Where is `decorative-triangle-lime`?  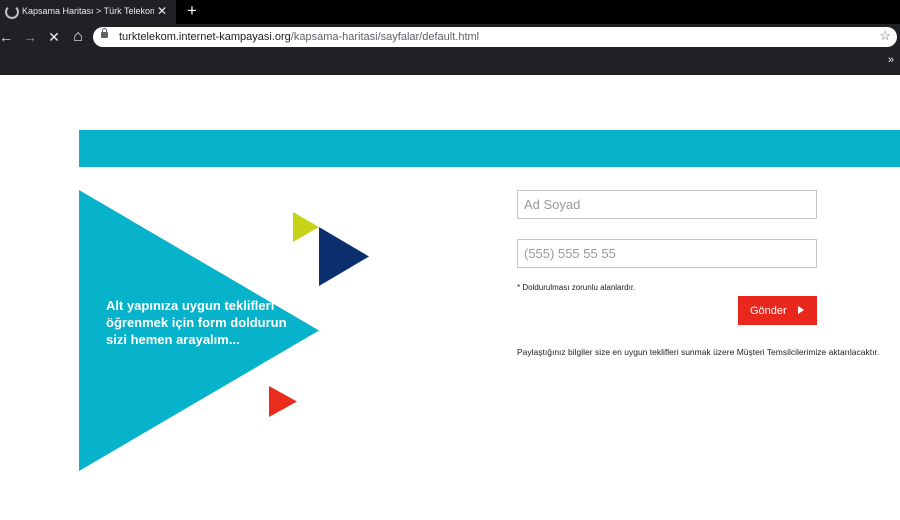
decorative-triangle-lime is located at coordinates (306, 227).